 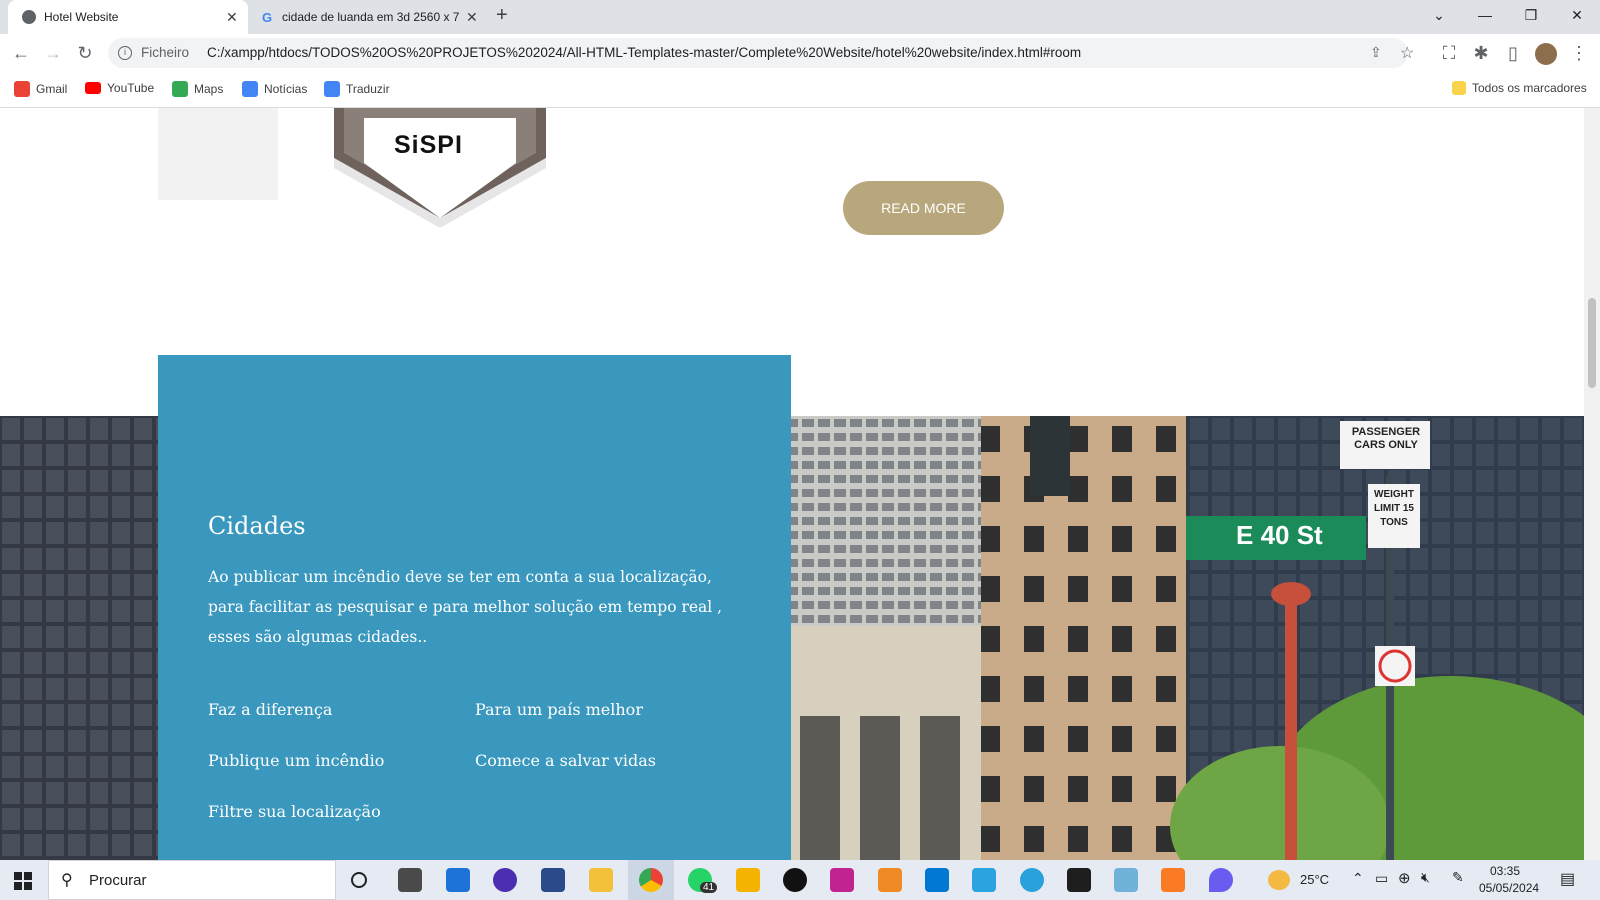 I want to click on weather-icon, so click(x=1279, y=880).